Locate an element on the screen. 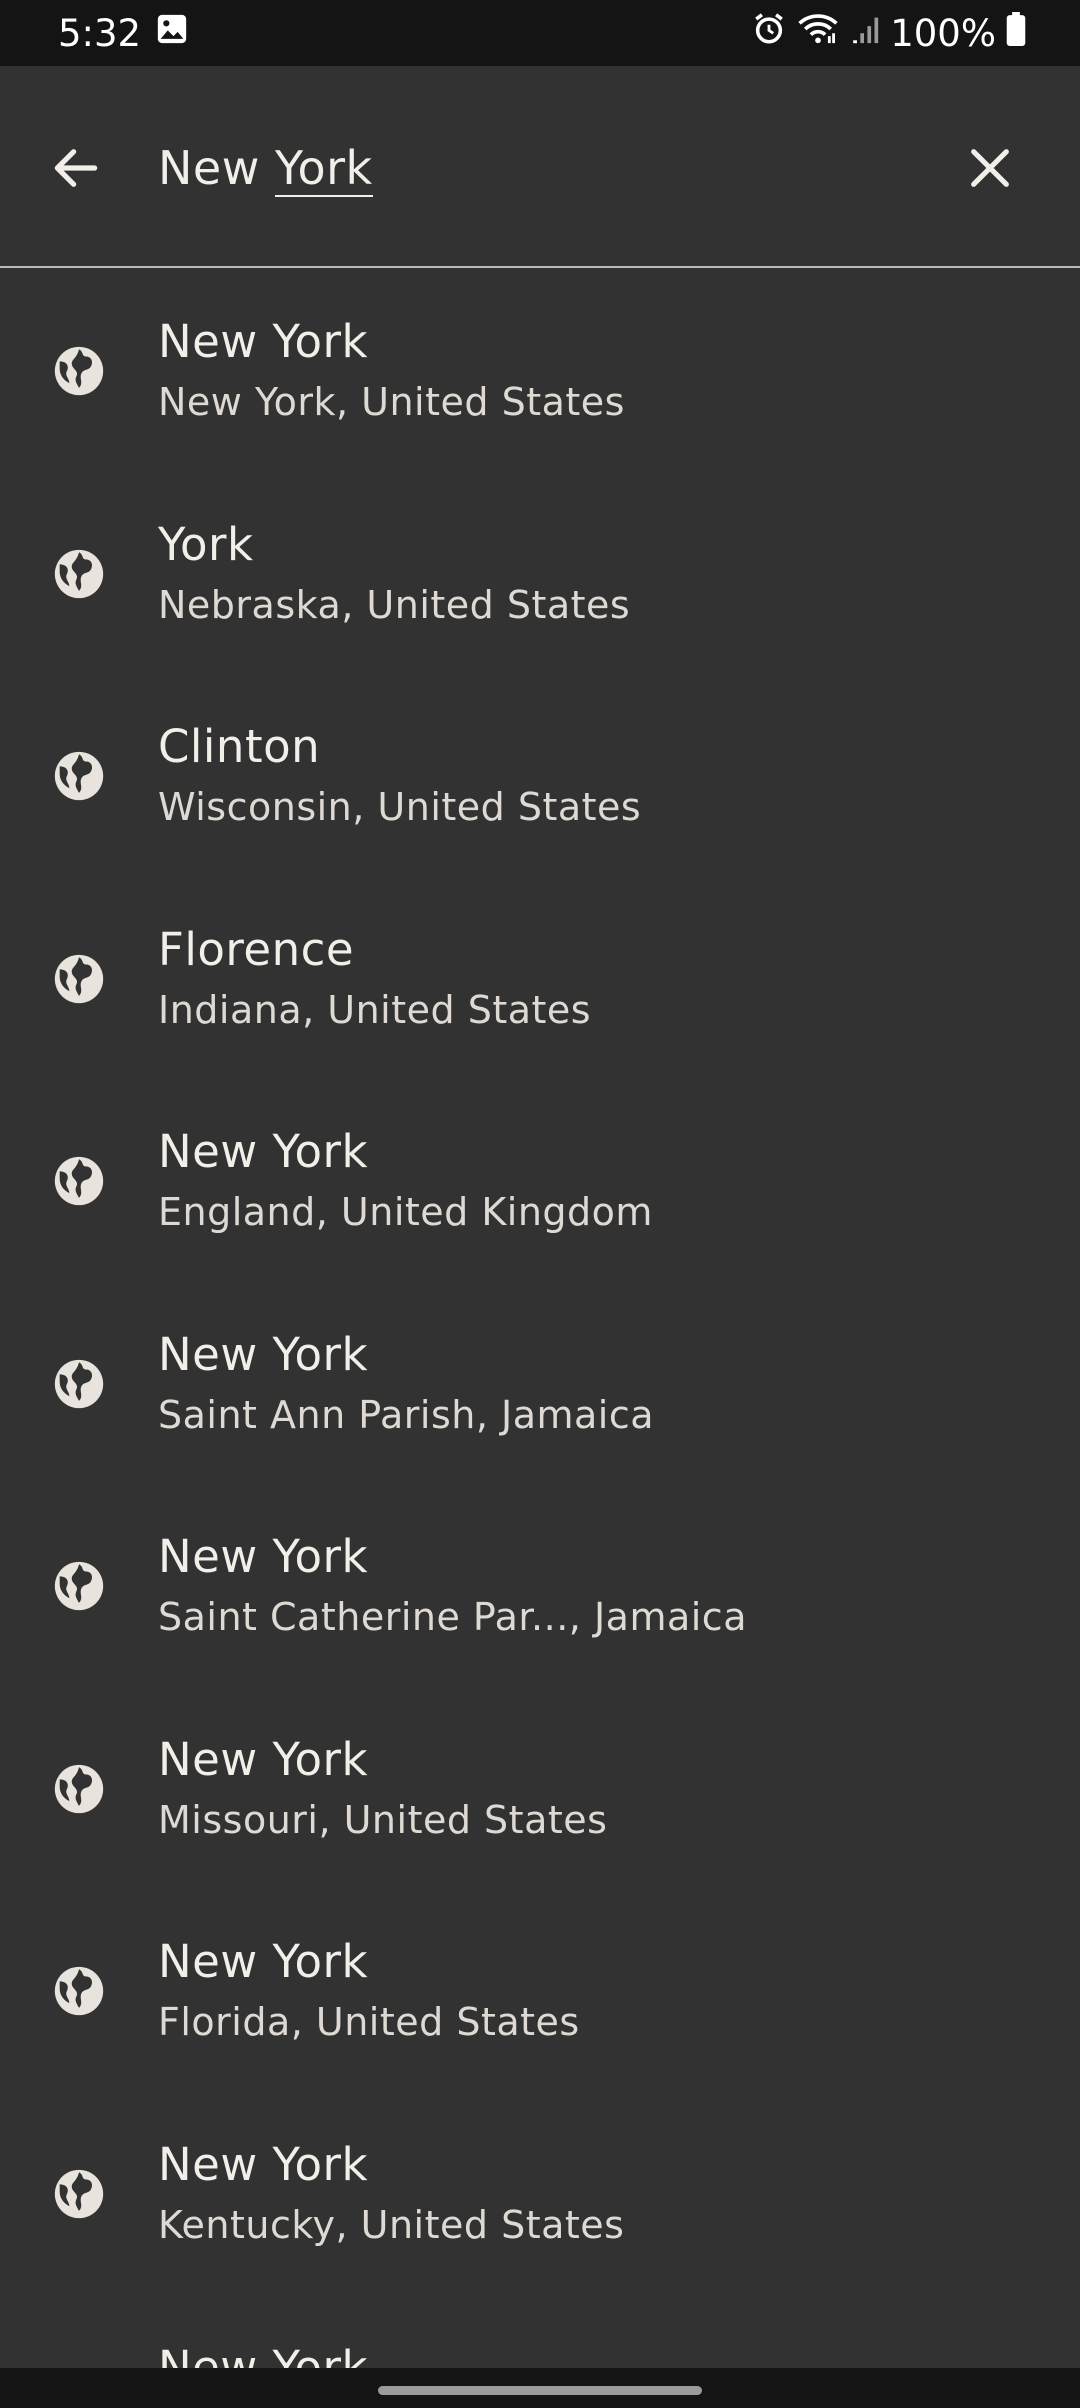 The width and height of the screenshot is (1080, 2408). result-region: Wisconsin, United States is located at coordinates (400, 807).